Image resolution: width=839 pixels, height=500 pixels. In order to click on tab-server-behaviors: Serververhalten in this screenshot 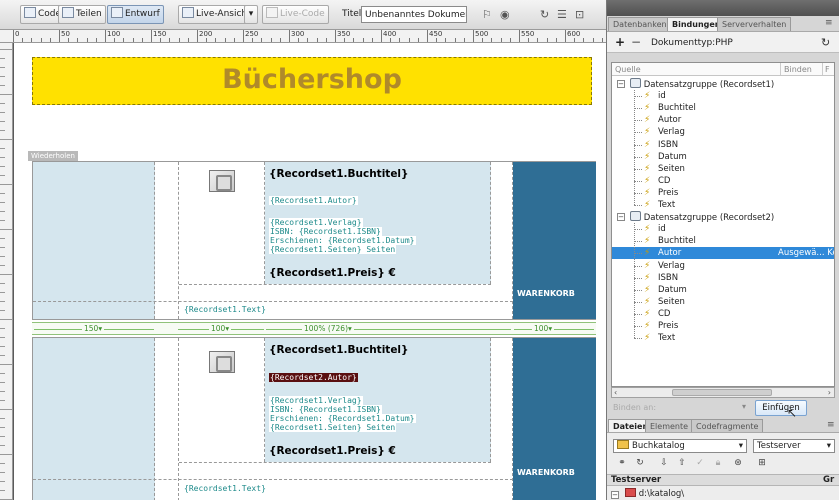, I will do `click(754, 24)`.